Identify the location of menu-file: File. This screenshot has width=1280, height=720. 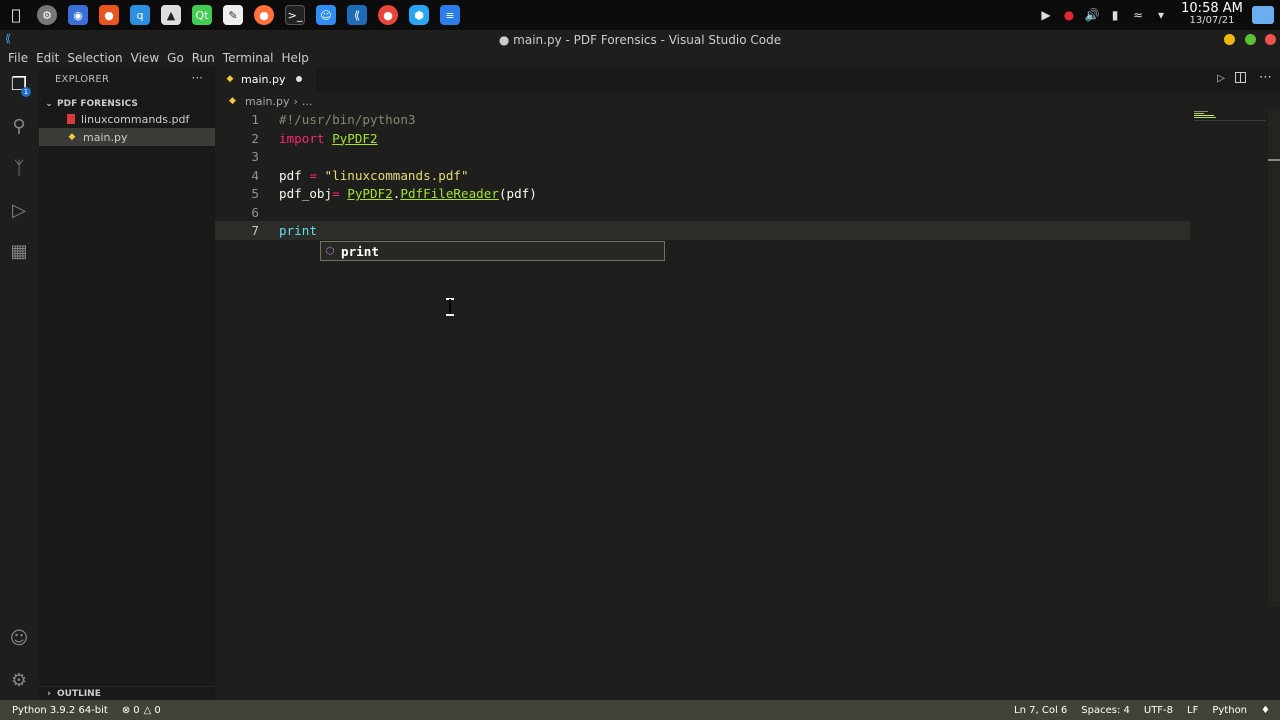
(18, 58).